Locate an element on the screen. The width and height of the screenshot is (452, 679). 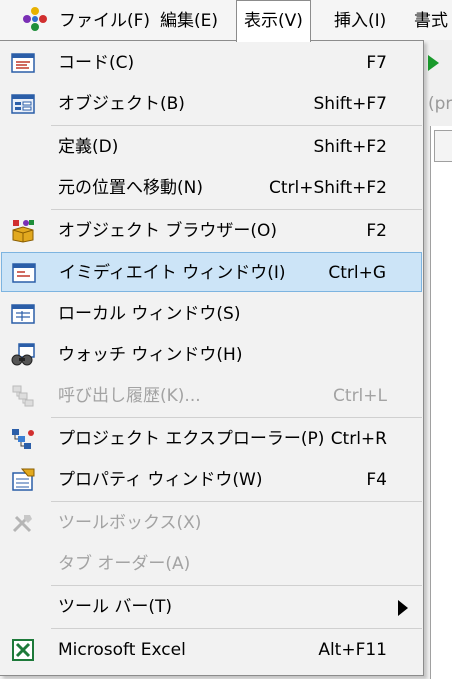
menu-item-shortcut: Ctrl+Shift+F2 is located at coordinates (328, 188).